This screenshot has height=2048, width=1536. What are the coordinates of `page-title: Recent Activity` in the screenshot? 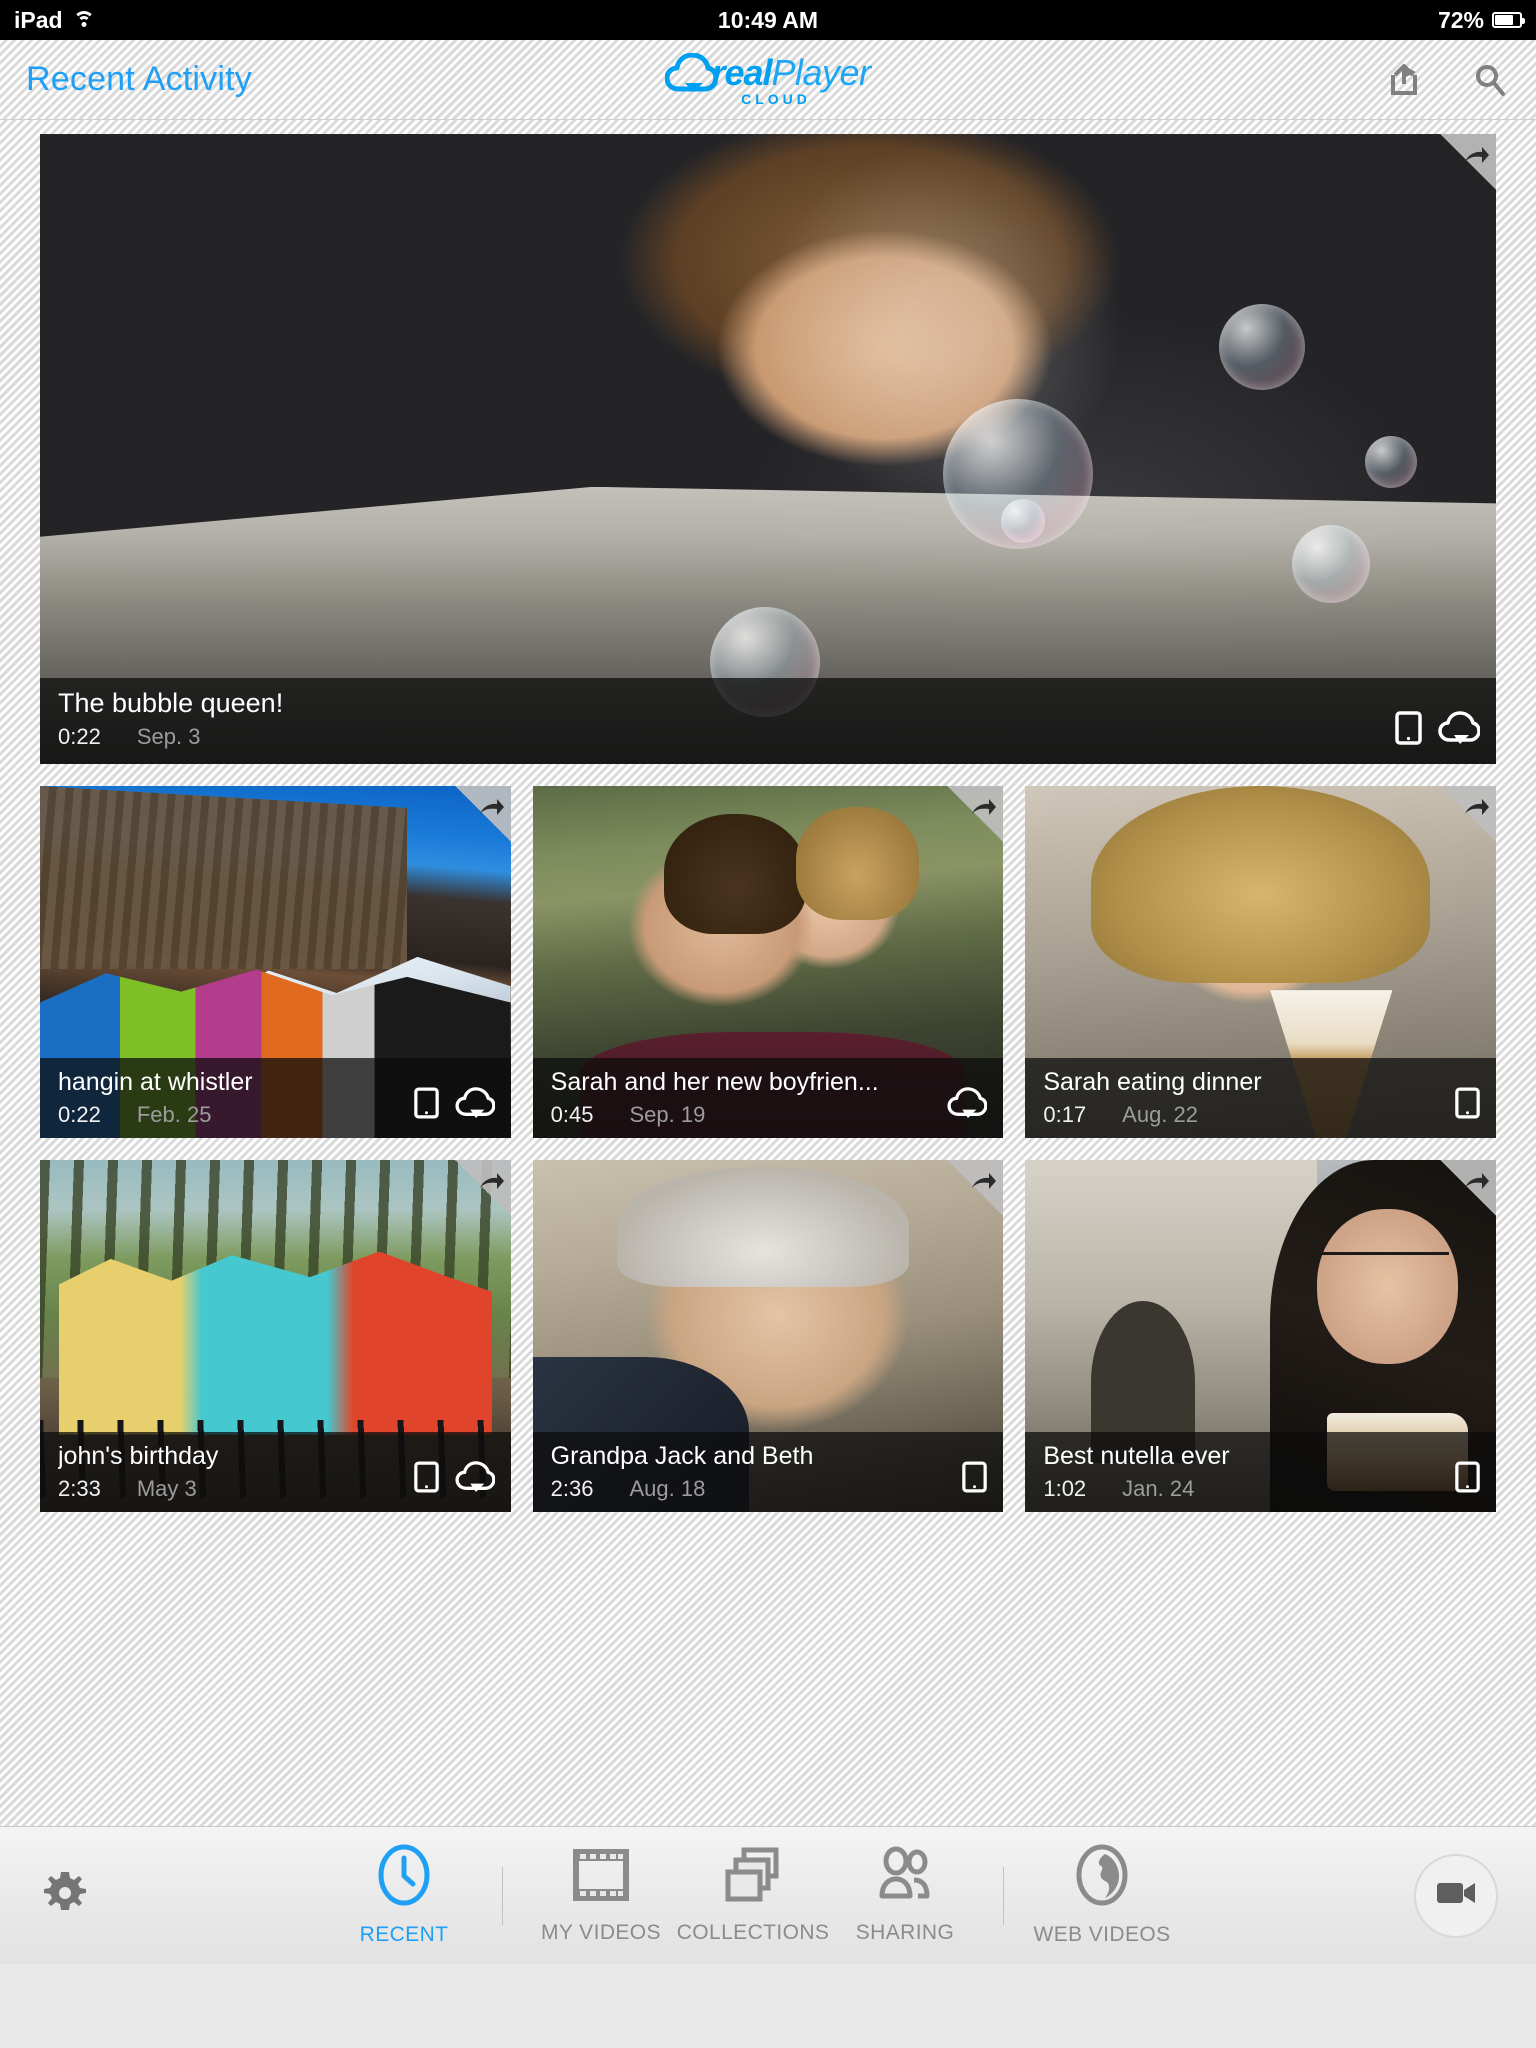 It's located at (139, 79).